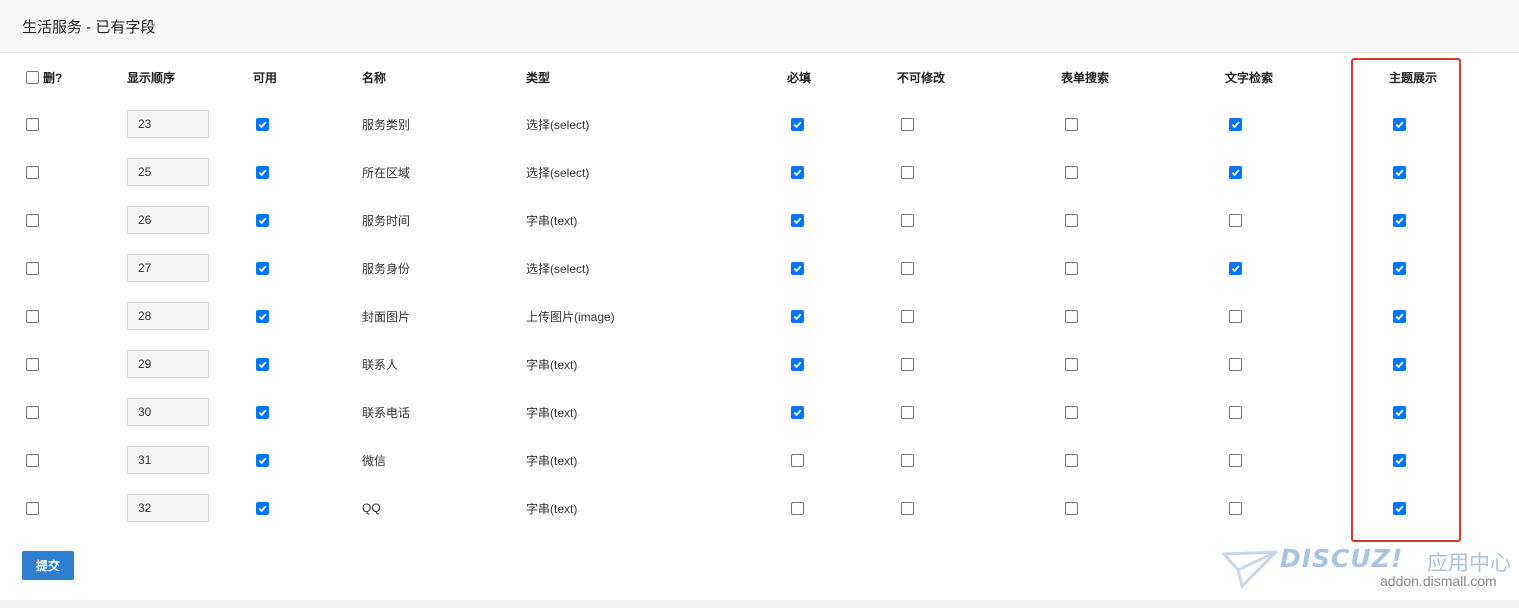 Image resolution: width=1519 pixels, height=608 pixels. I want to click on submit-button: 提交, so click(48, 565).